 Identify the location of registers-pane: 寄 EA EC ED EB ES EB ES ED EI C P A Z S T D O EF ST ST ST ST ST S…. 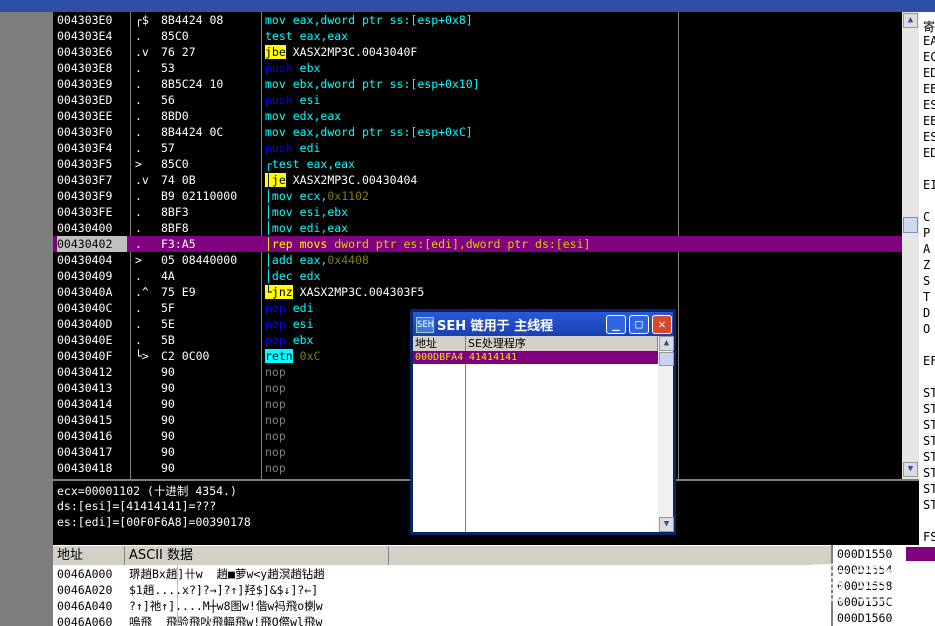
(927, 278).